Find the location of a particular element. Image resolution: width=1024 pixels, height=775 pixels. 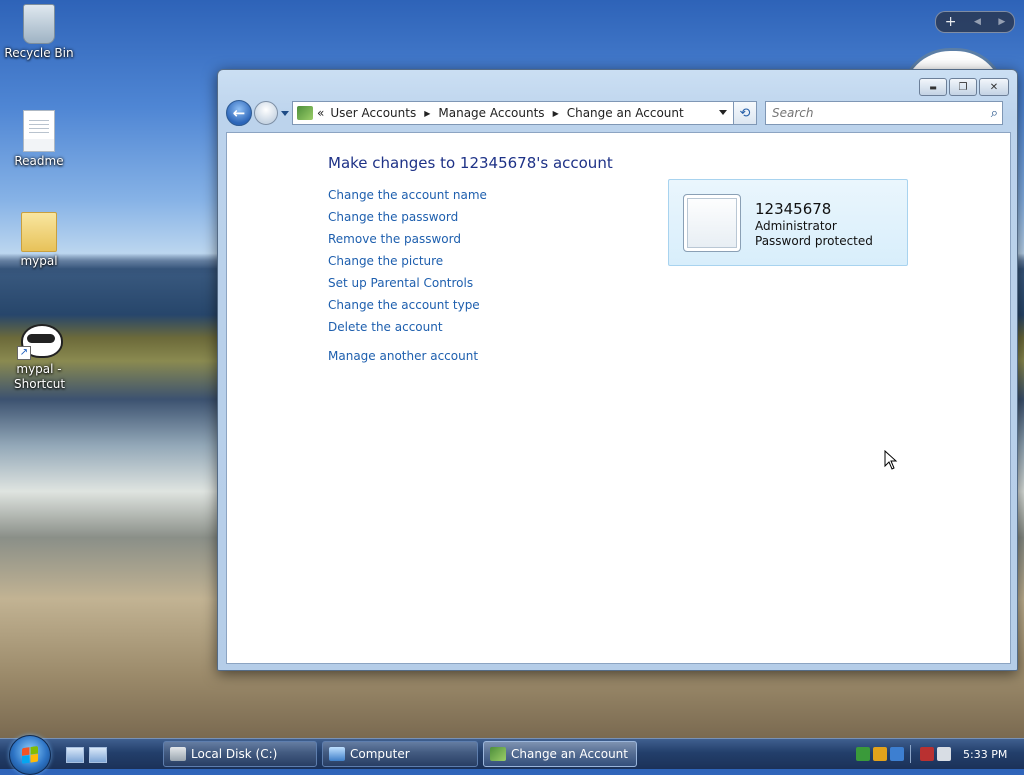

close-icon: ✕ is located at coordinates (994, 87).